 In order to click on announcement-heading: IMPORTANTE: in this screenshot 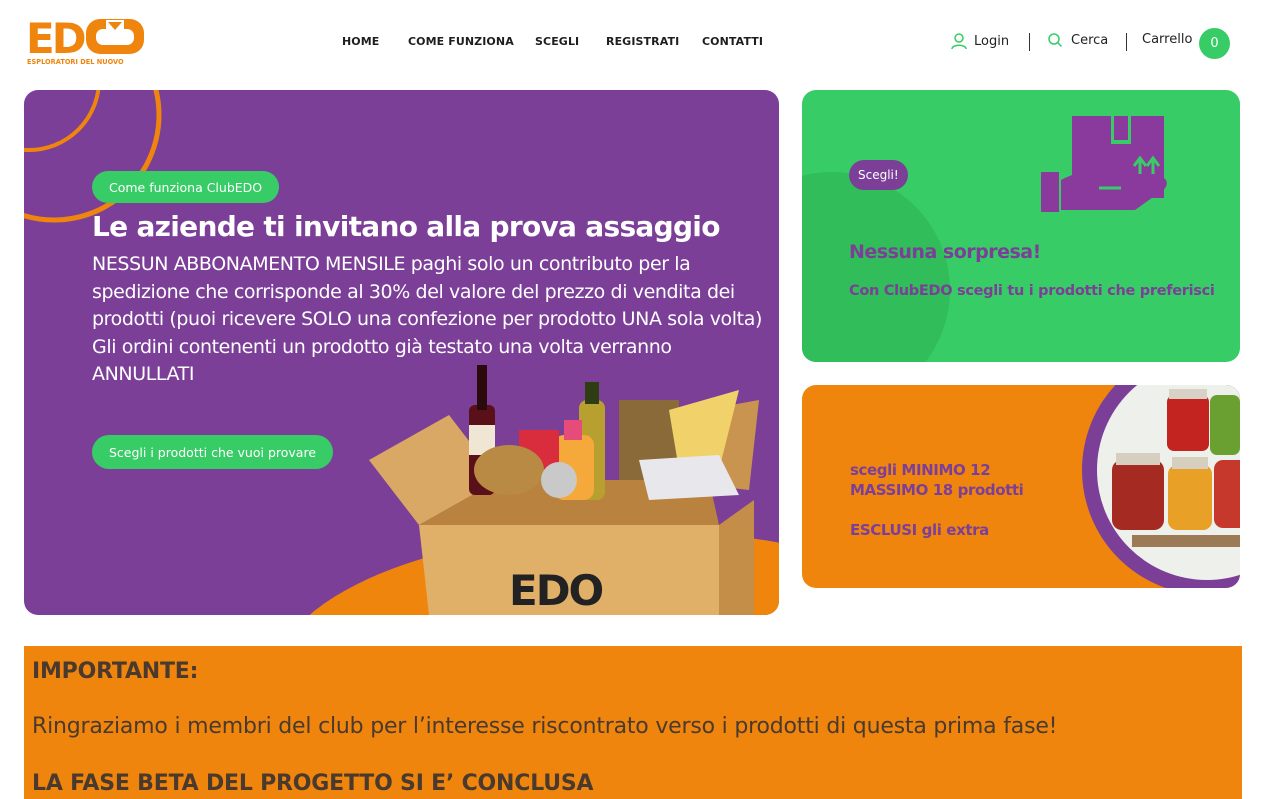, I will do `click(115, 671)`.